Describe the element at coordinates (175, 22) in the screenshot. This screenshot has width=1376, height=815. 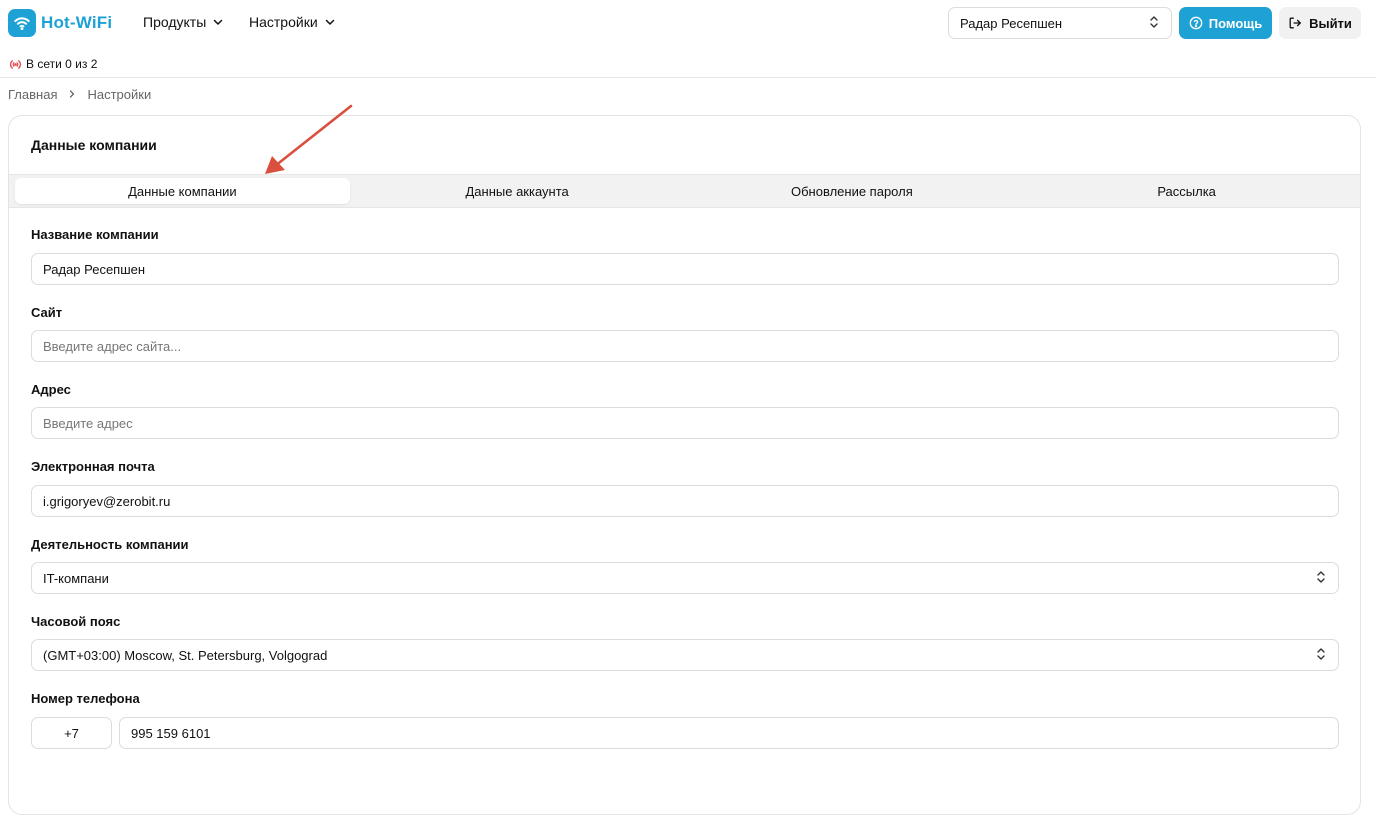
I see `nav-menu-label: Продукты` at that location.